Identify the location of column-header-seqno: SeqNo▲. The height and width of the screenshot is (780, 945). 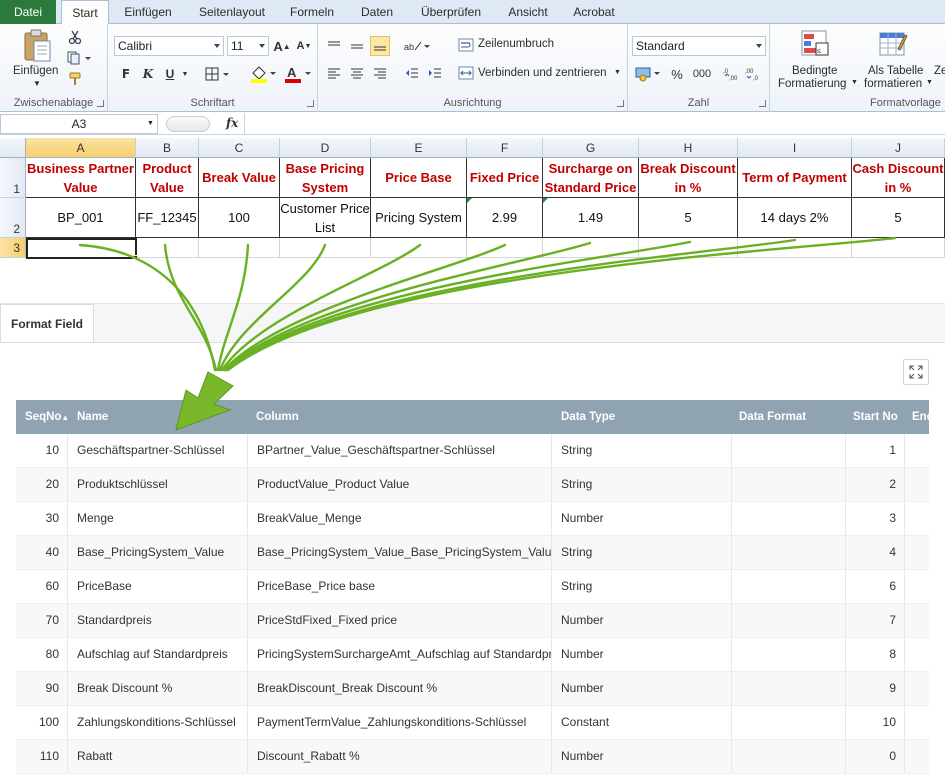
(50, 417).